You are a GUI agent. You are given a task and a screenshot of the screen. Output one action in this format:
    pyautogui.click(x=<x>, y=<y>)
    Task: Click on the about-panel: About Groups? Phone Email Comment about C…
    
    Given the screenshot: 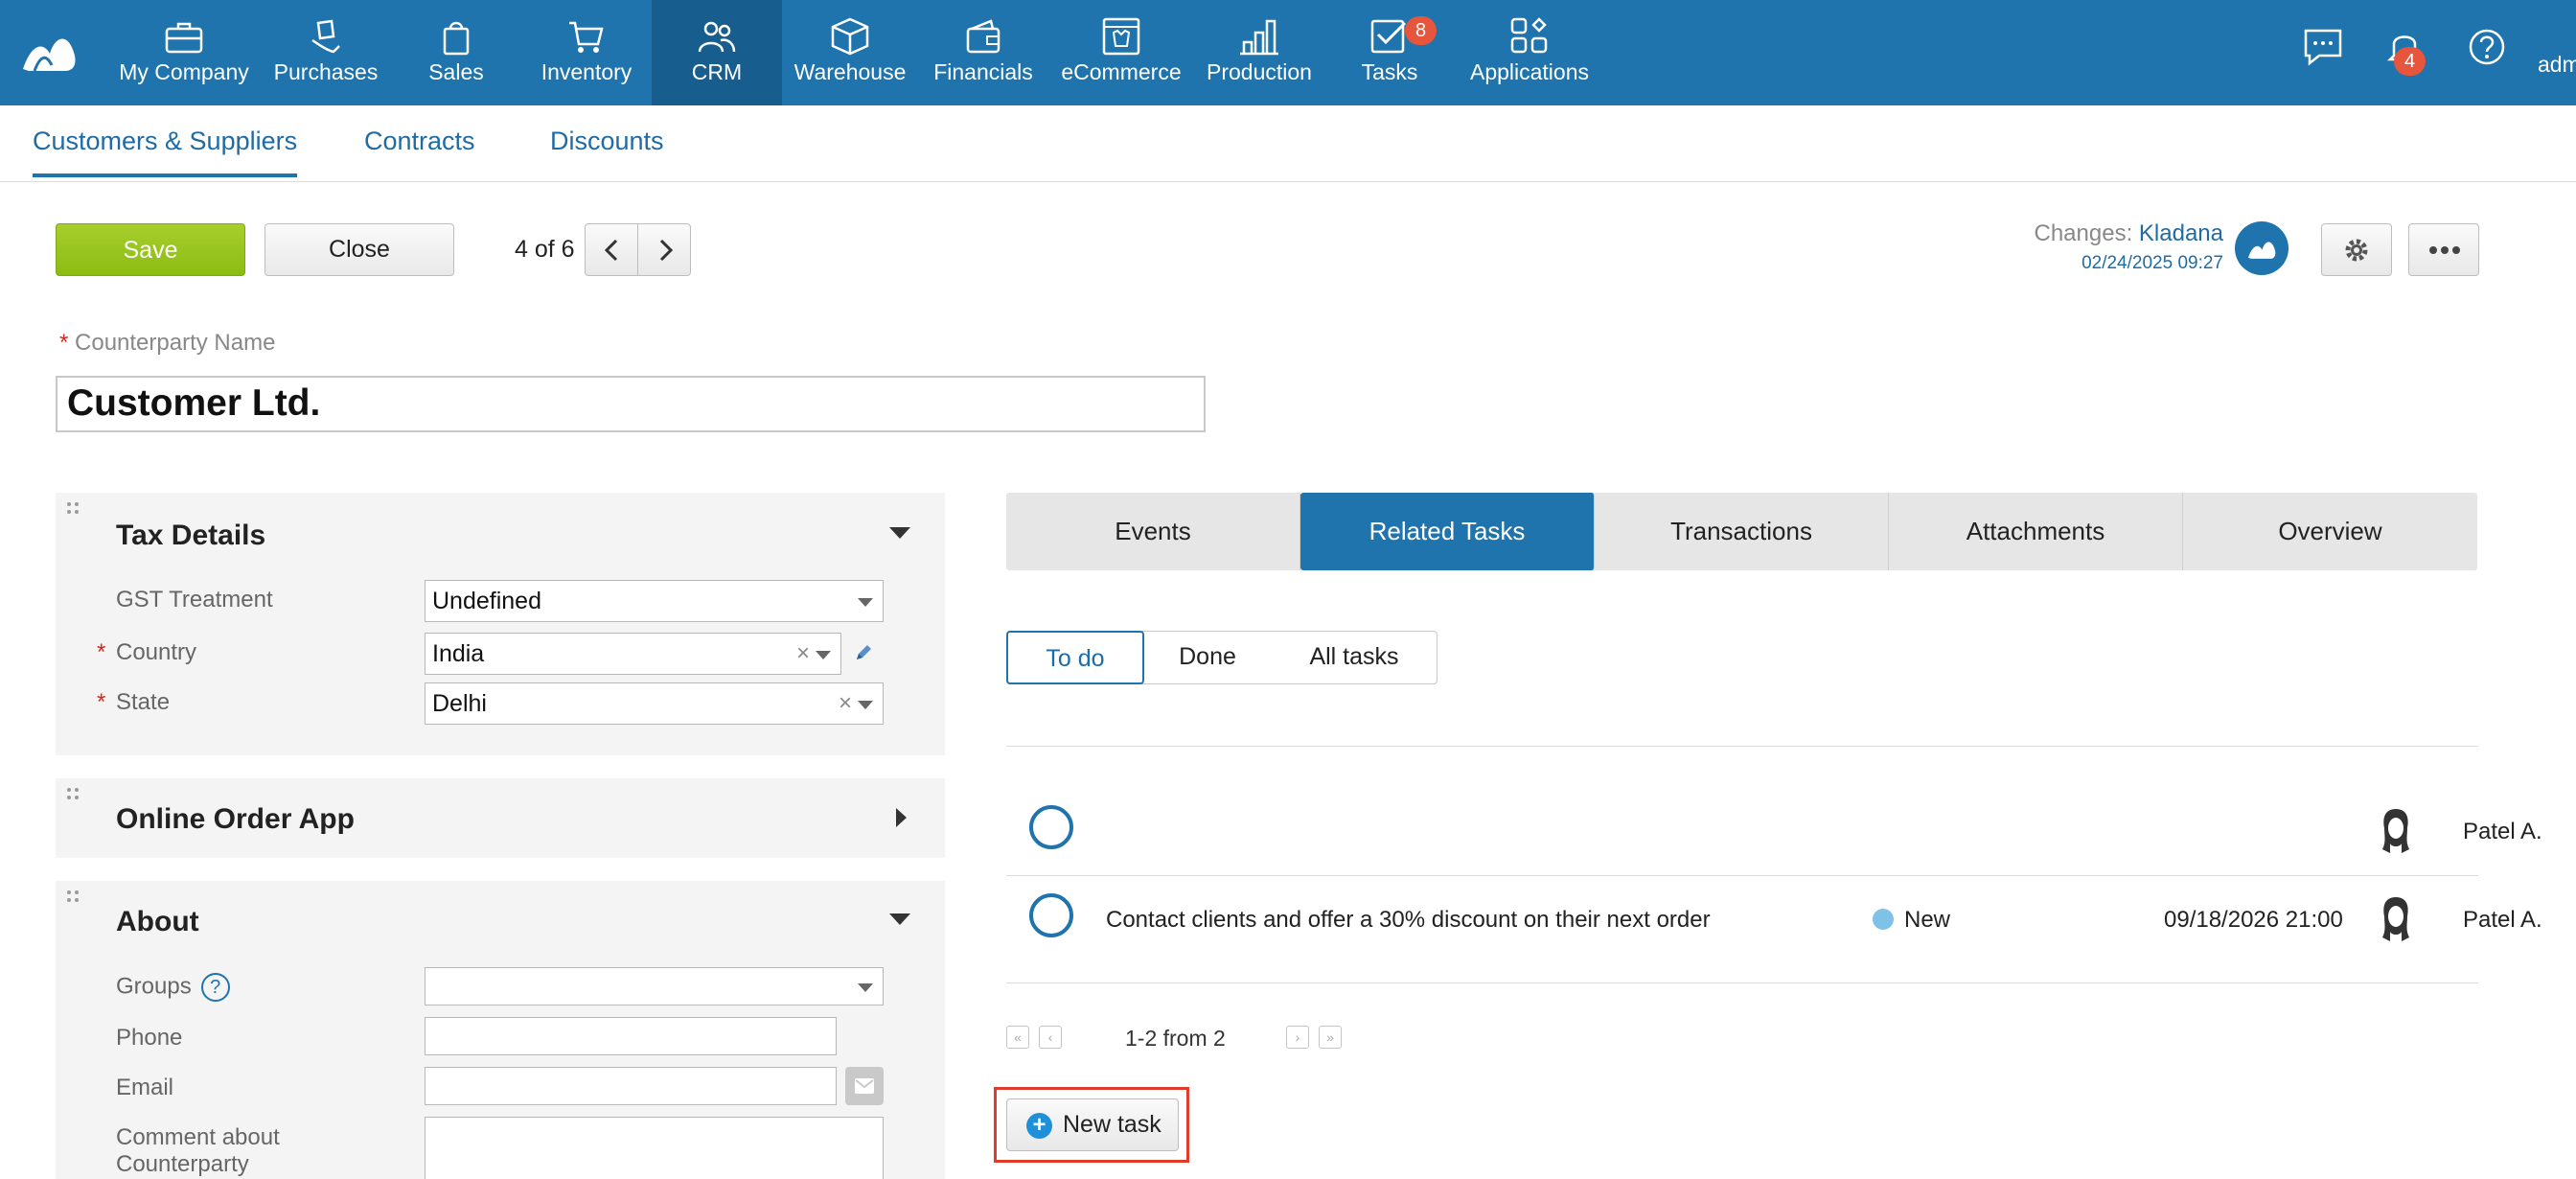 What is the action you would take?
    pyautogui.click(x=500, y=1030)
    